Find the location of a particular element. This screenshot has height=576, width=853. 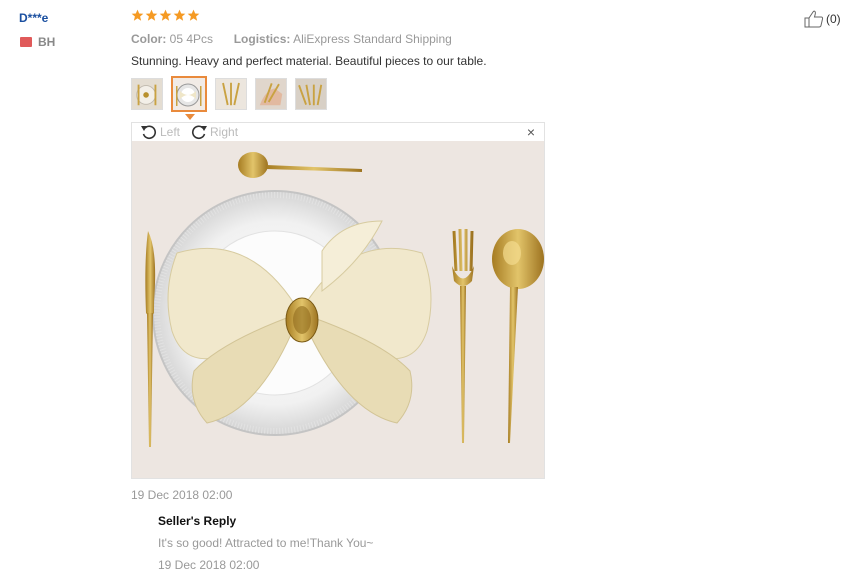

flag-icon is located at coordinates (26, 42).